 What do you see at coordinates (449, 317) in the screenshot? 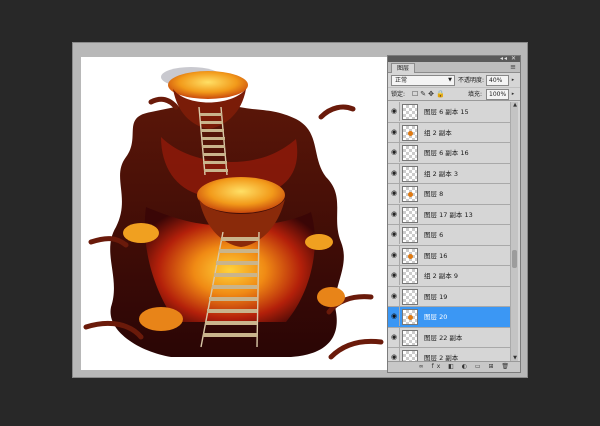
I see `layer-row: ◉ 图层 20` at bounding box center [449, 317].